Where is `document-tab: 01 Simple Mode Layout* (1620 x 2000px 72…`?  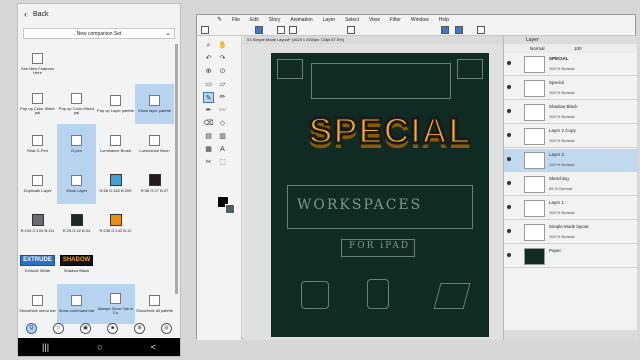 document-tab: 01 Simple Mode Layout* (1620 x 2000px 72… is located at coordinates (373, 40).